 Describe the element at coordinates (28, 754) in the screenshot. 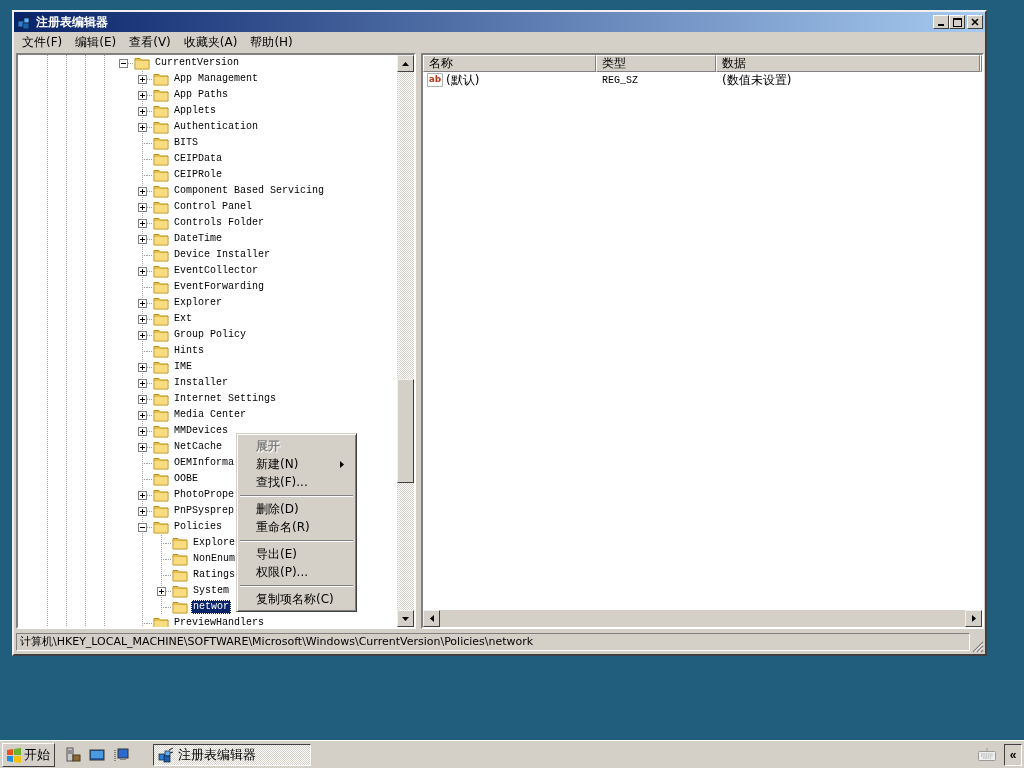

I see `start-button: 开始` at that location.